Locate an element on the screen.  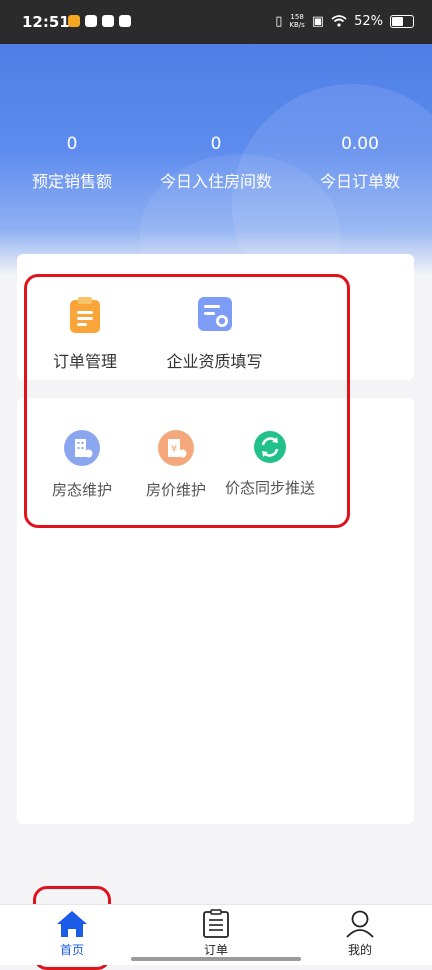
sync-push-button: 价态同步推送 is located at coordinates (270, 464).